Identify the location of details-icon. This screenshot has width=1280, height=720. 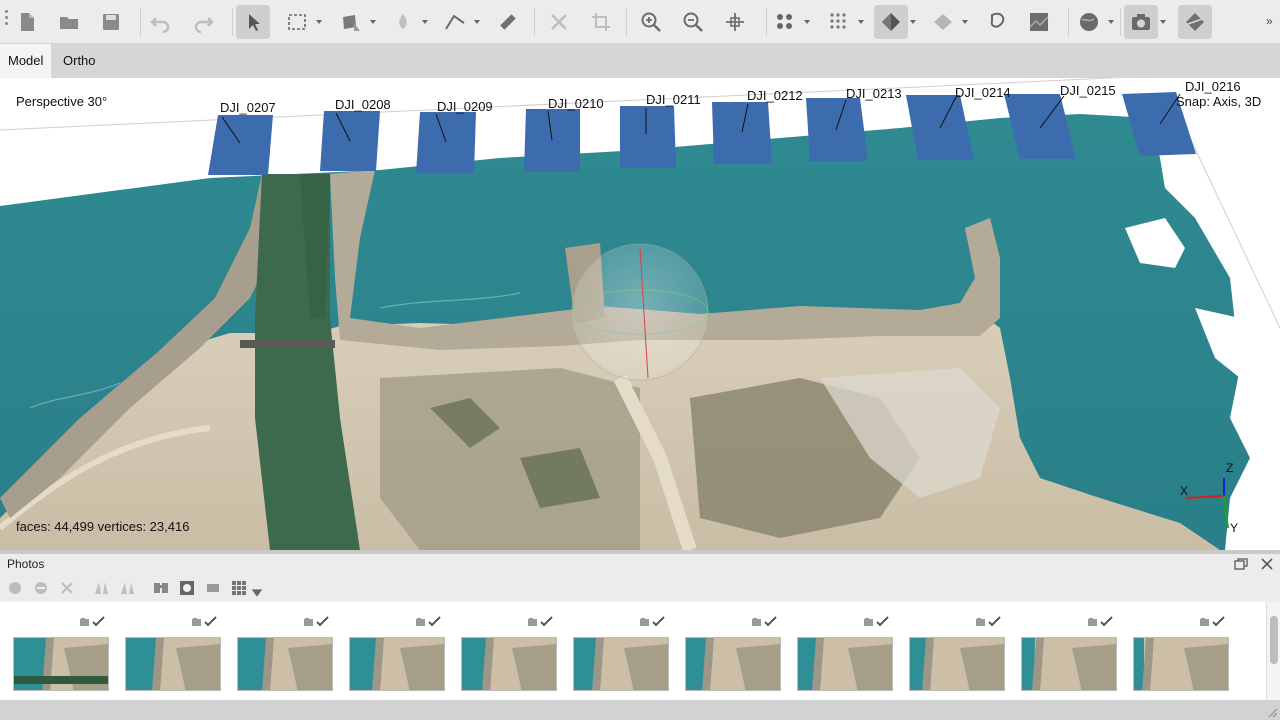
(213, 588).